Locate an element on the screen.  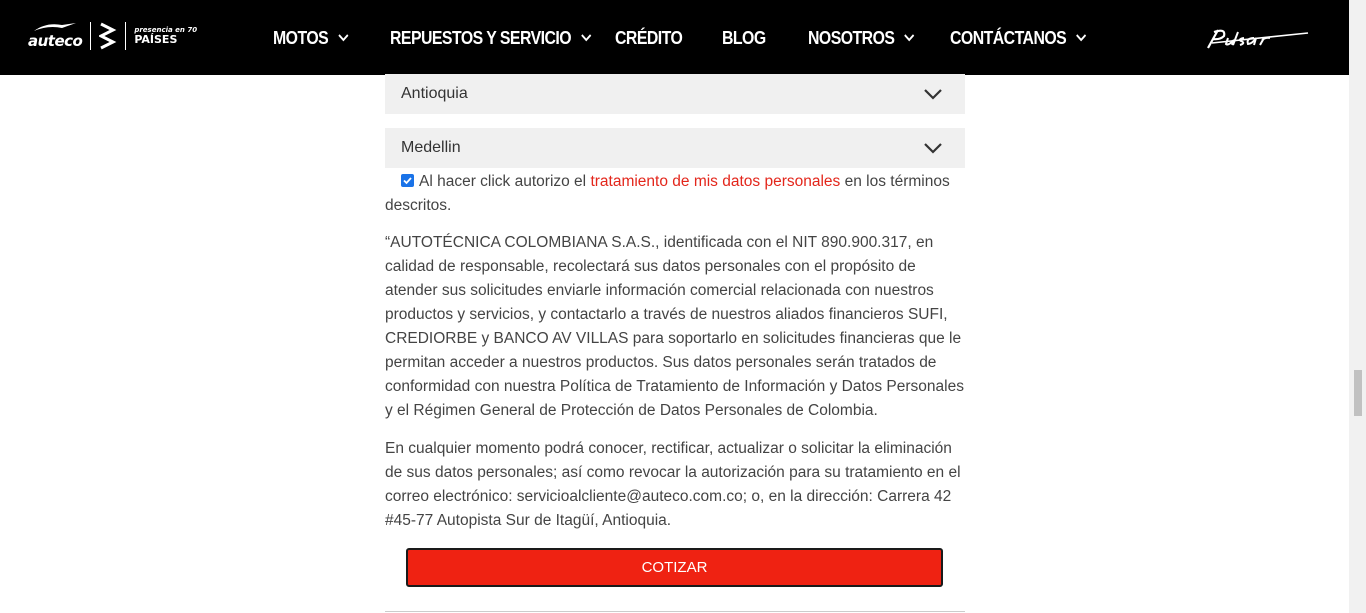
cotizar-button-label: COTIZAR is located at coordinates (674, 567).